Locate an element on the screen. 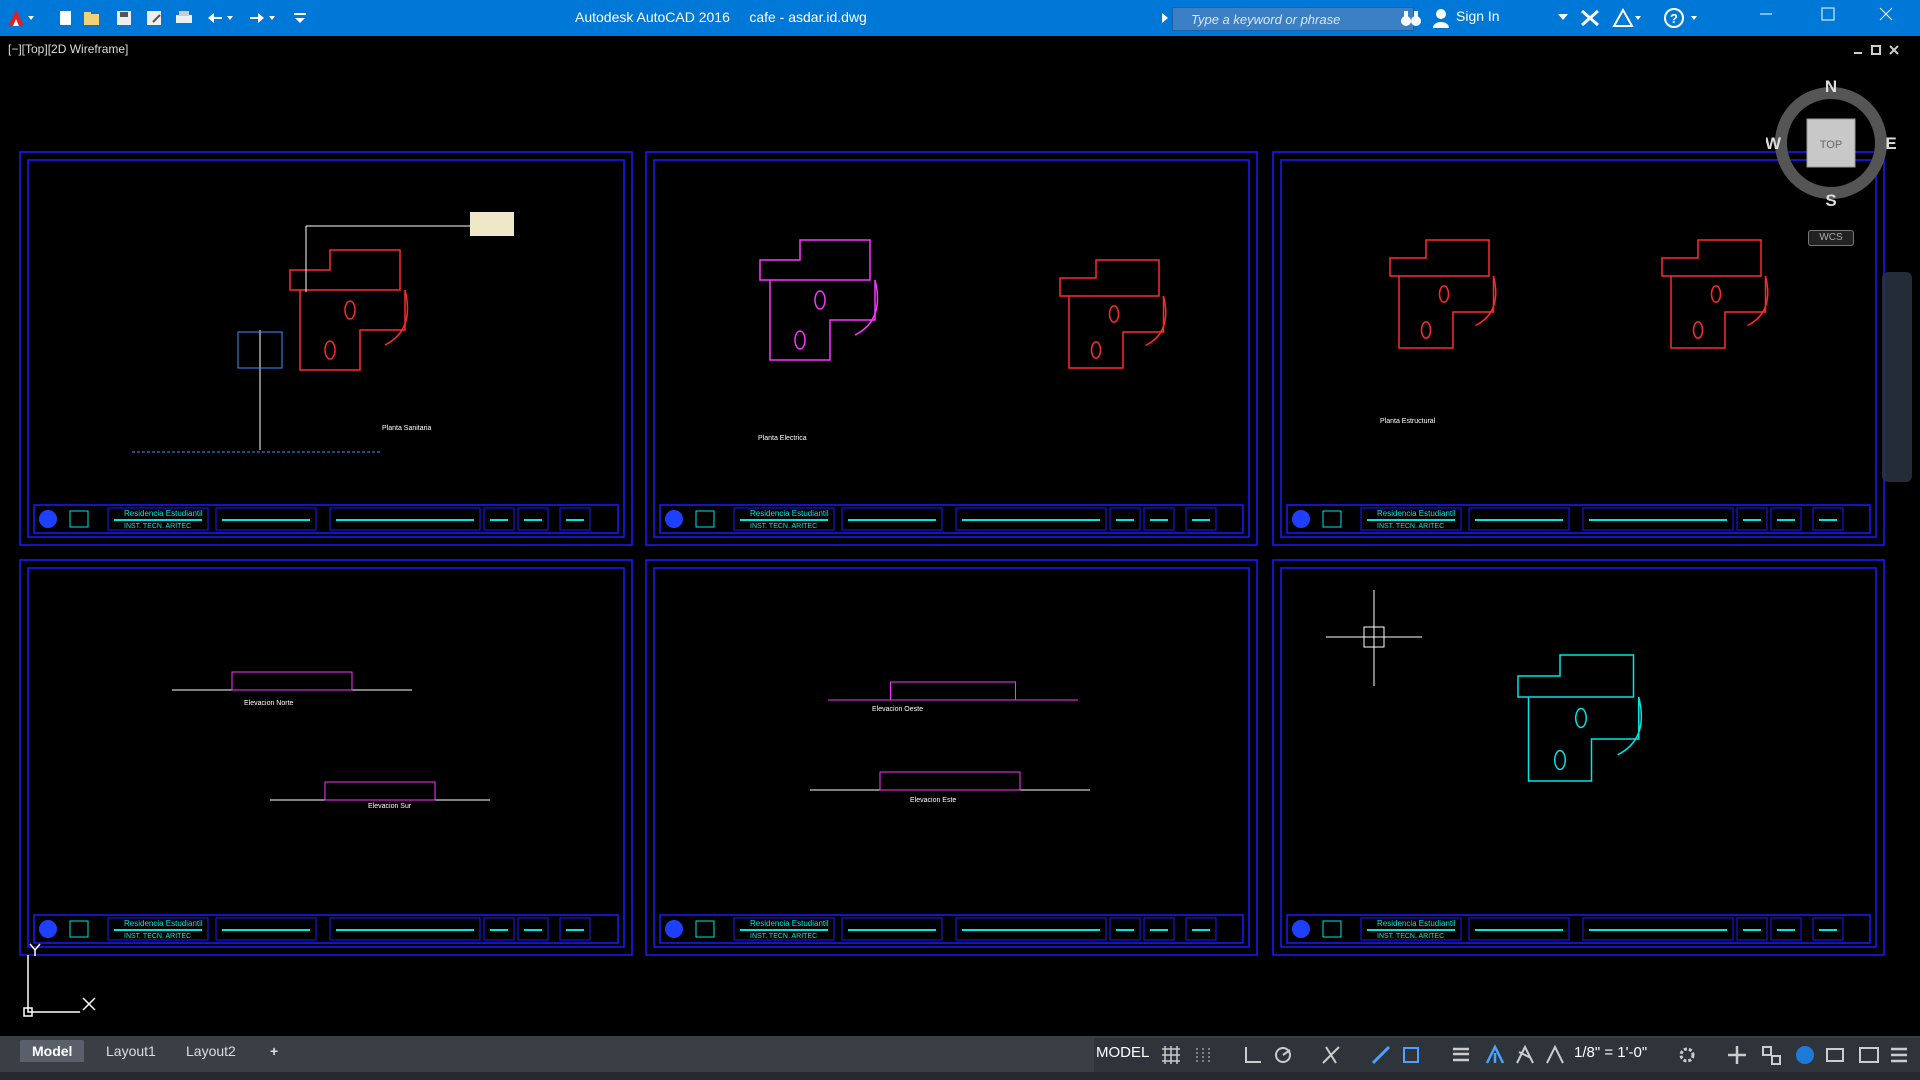 This screenshot has width=1920, height=1080. customize-icon is located at coordinates (1899, 1055).